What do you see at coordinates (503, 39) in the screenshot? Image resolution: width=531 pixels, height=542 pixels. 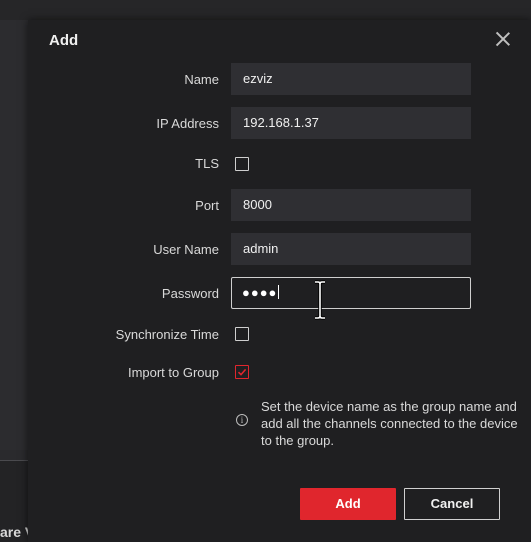 I see `close-icon` at bounding box center [503, 39].